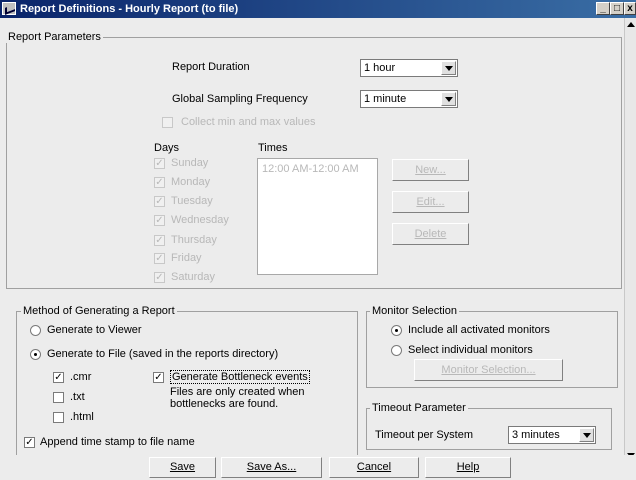 The width and height of the screenshot is (636, 480). I want to click on times-list: 12:00 AM-12:00 AM, so click(317, 216).